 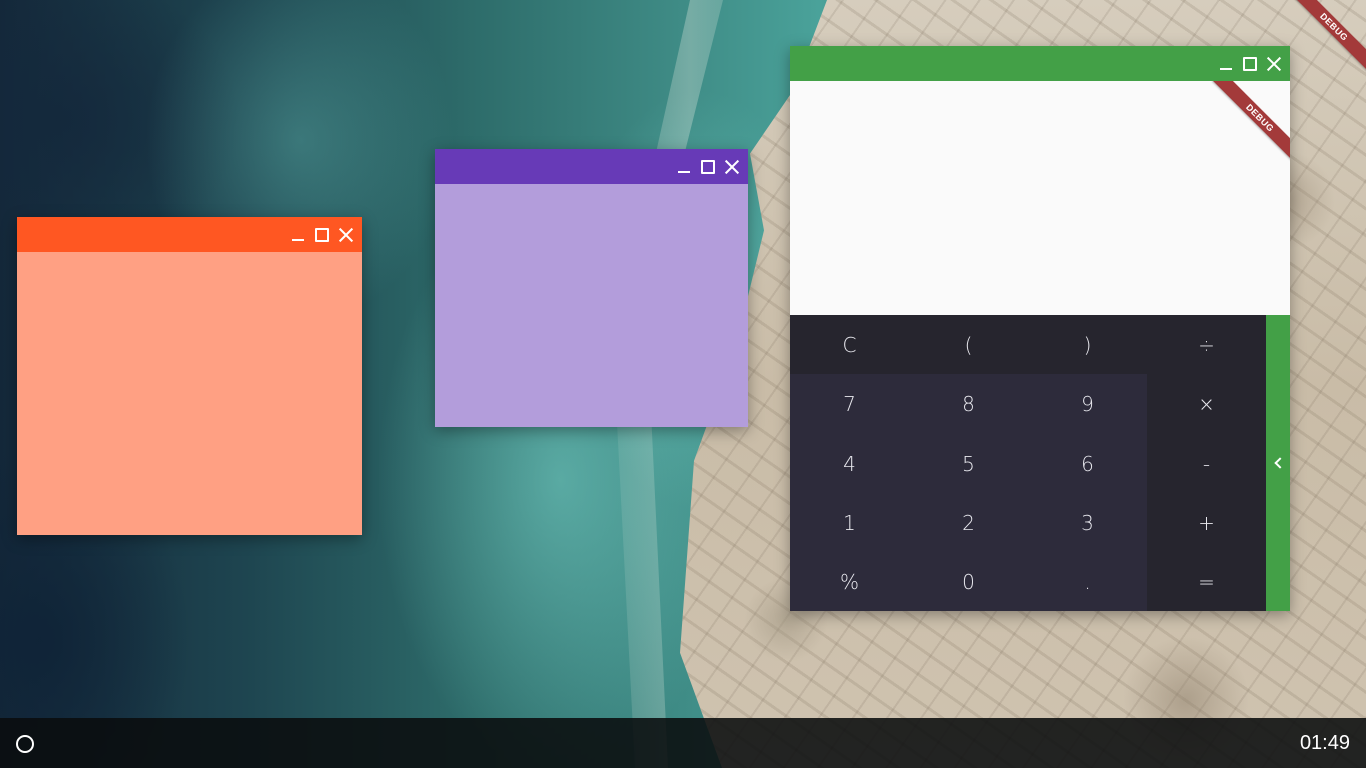 I want to click on taskbar: 01:49, so click(x=683, y=743).